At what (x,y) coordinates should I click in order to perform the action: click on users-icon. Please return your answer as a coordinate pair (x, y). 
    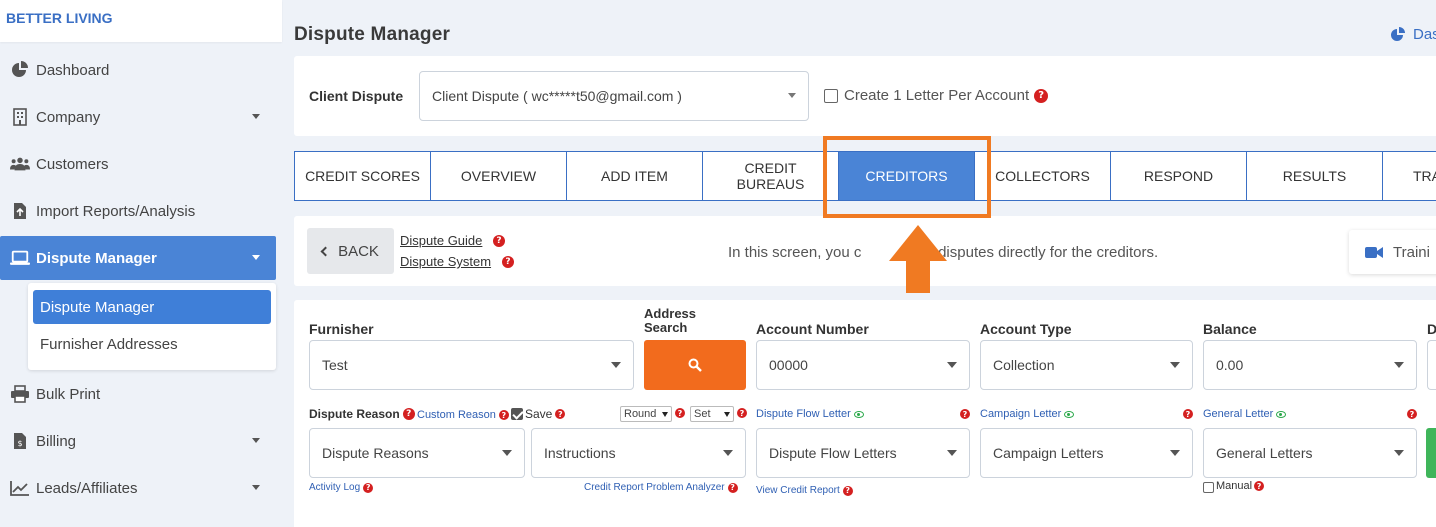
    Looking at the image, I should click on (20, 164).